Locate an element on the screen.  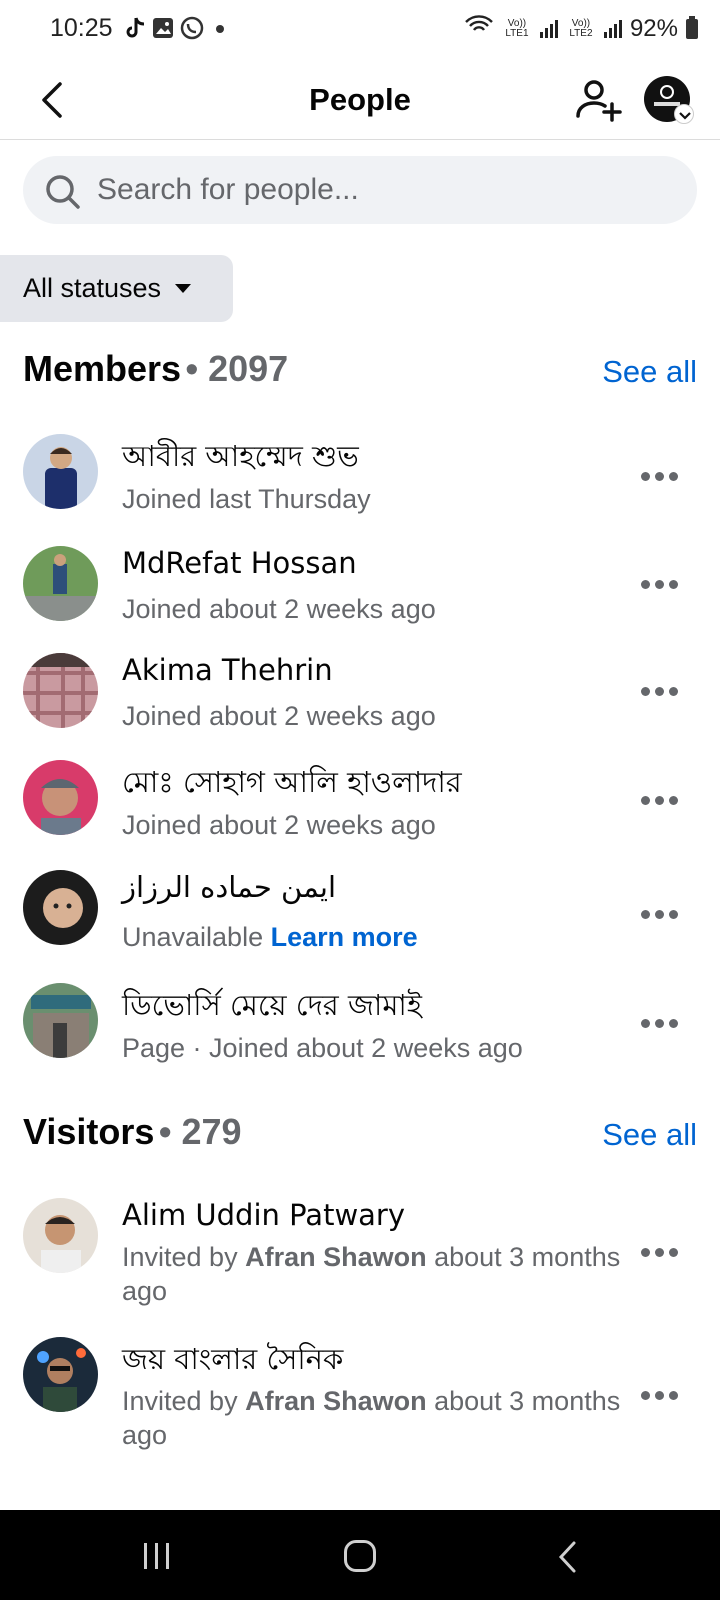
member-status: Unavailable Learn more is located at coordinates (382, 937).